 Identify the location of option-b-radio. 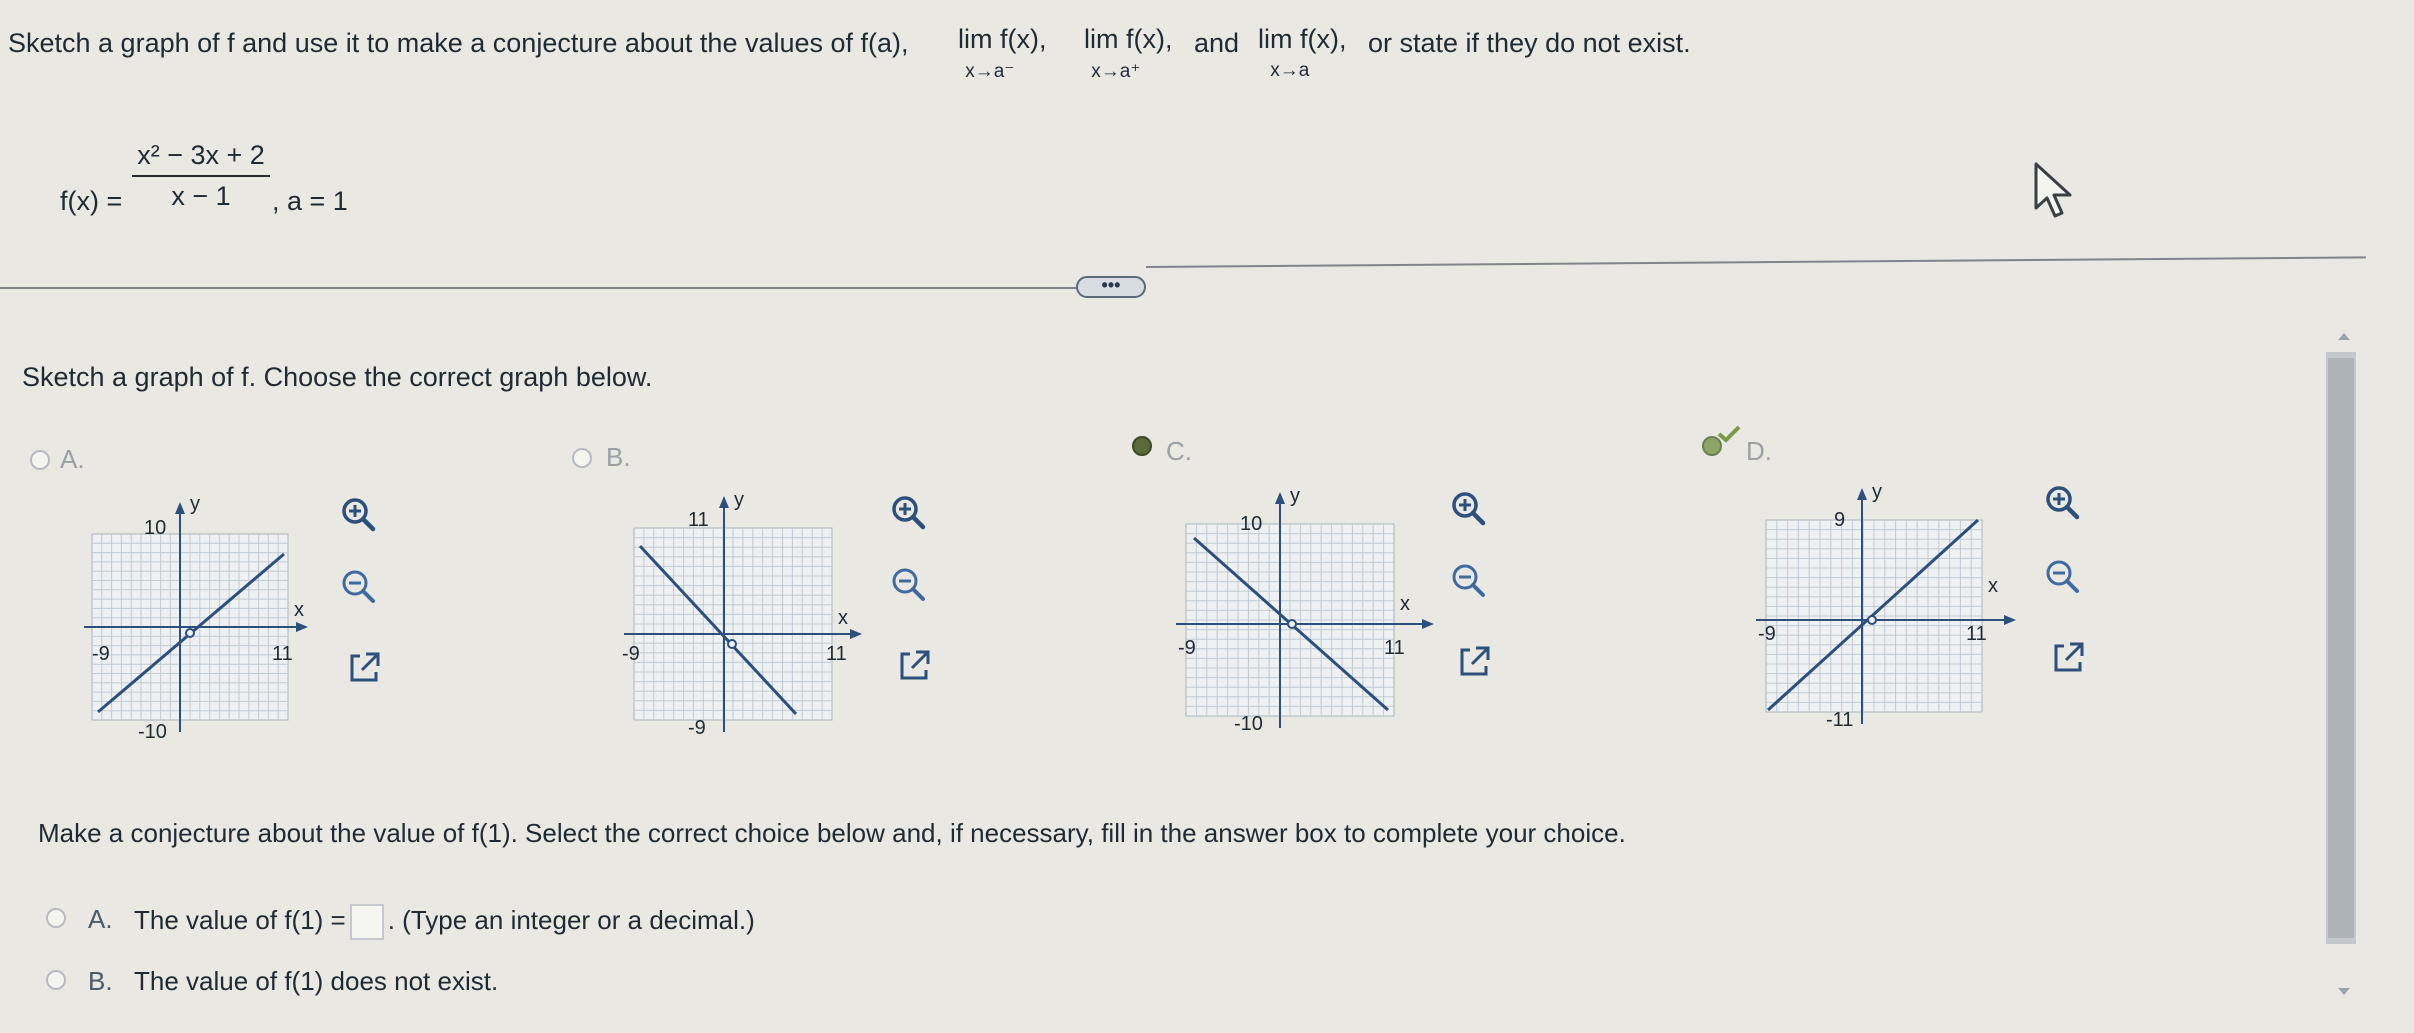
(582, 458).